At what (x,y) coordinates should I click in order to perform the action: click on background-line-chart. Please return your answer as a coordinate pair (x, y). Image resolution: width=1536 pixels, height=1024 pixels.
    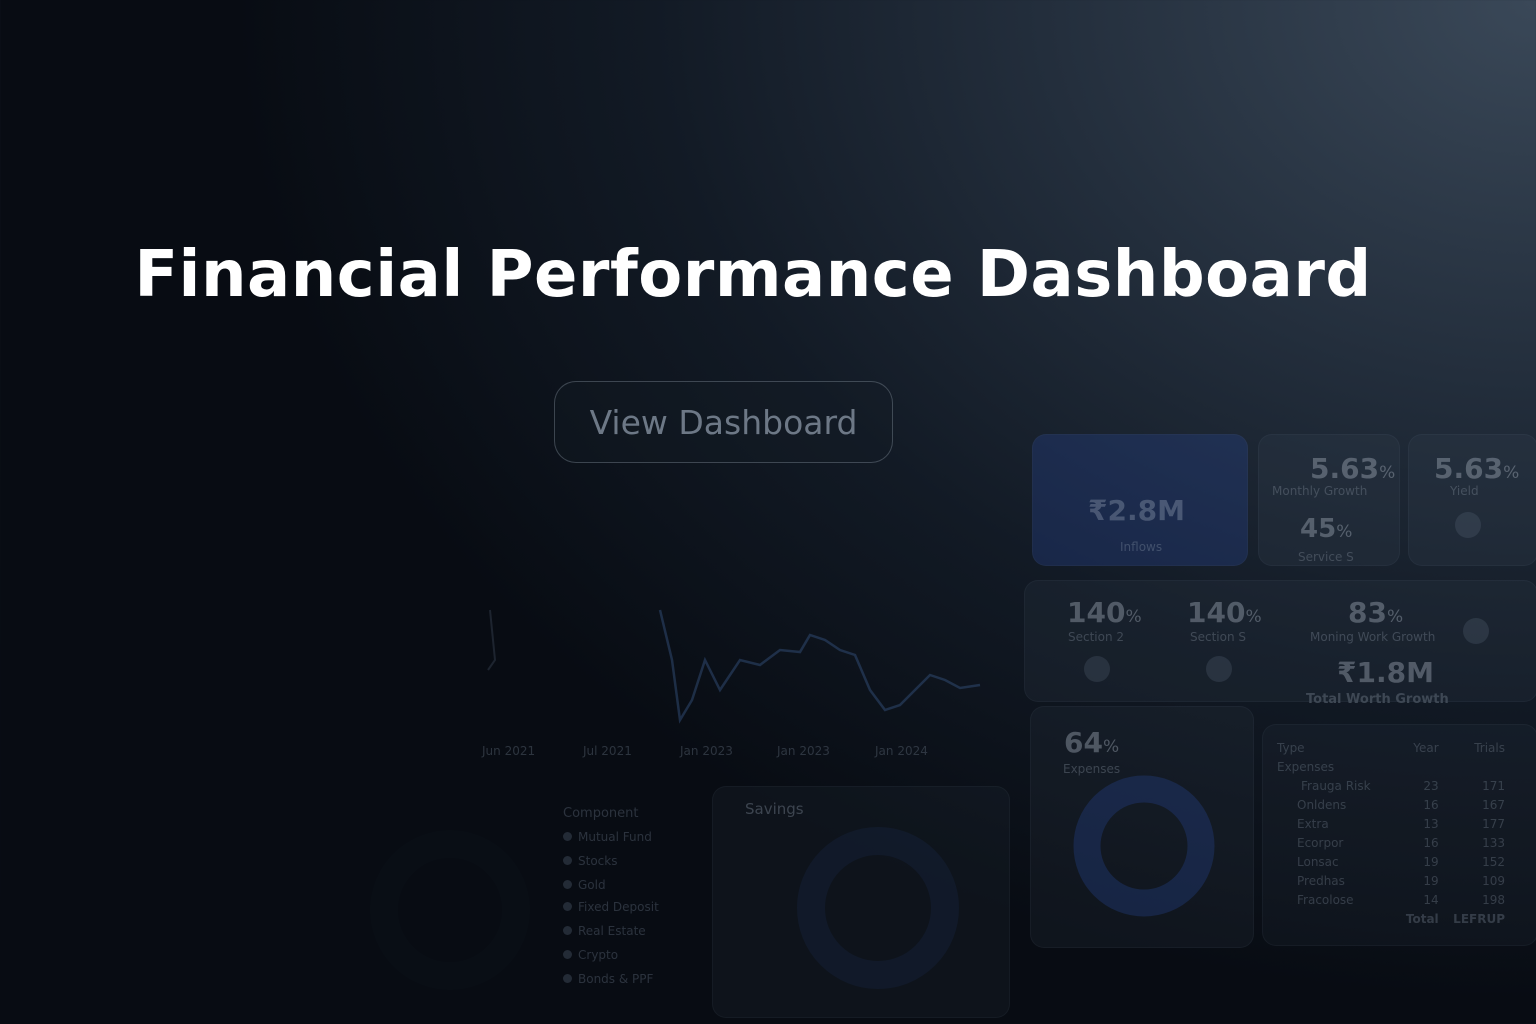
    Looking at the image, I should click on (734, 666).